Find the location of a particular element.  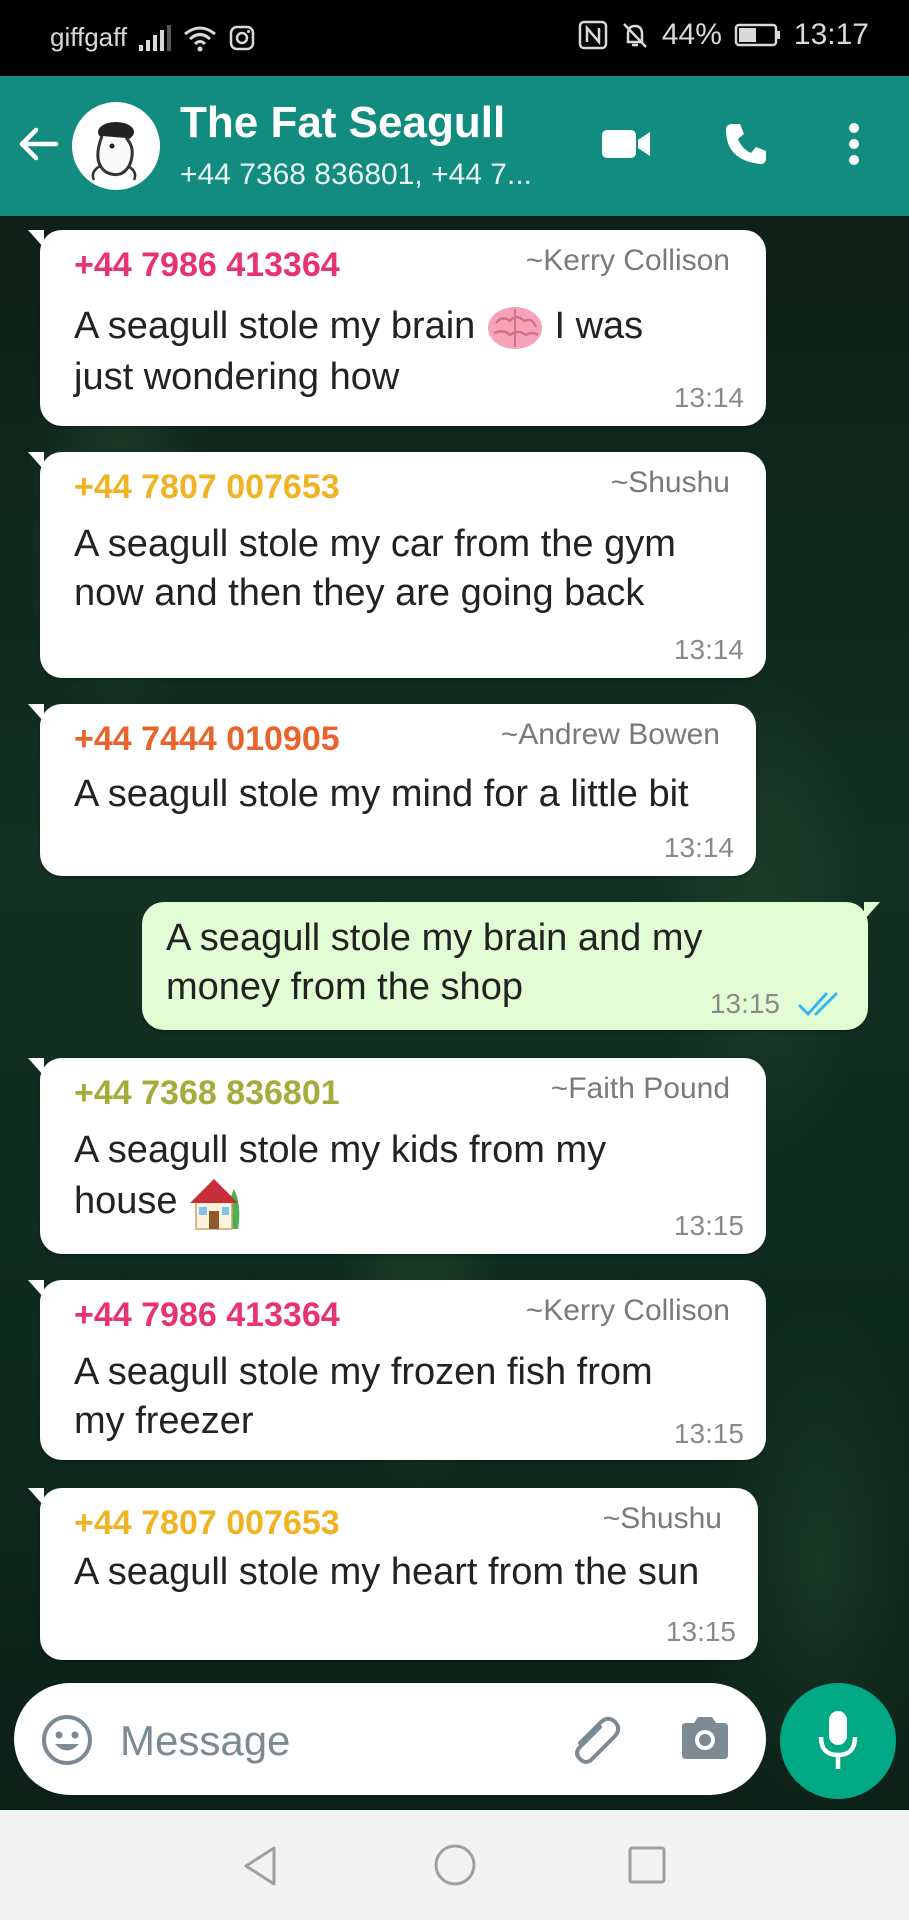

phone-icon is located at coordinates (746, 144).